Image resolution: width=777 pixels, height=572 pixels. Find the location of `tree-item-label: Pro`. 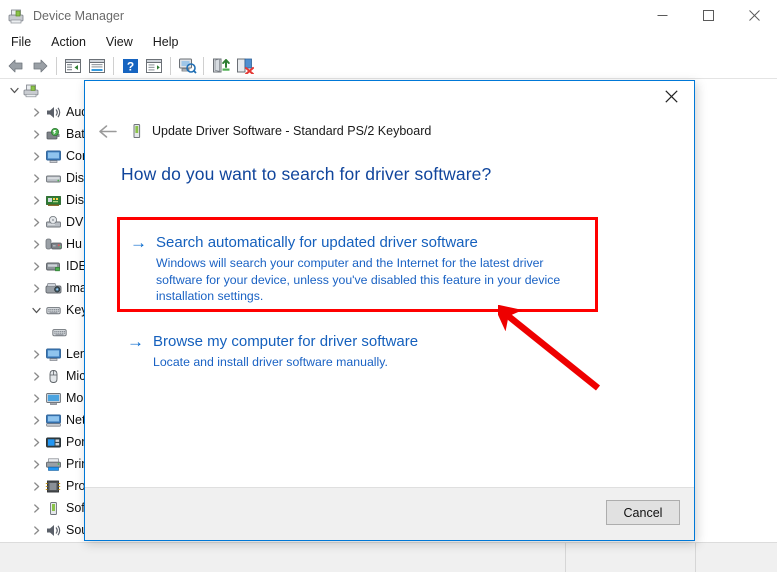

tree-item-label: Pro is located at coordinates (76, 486).